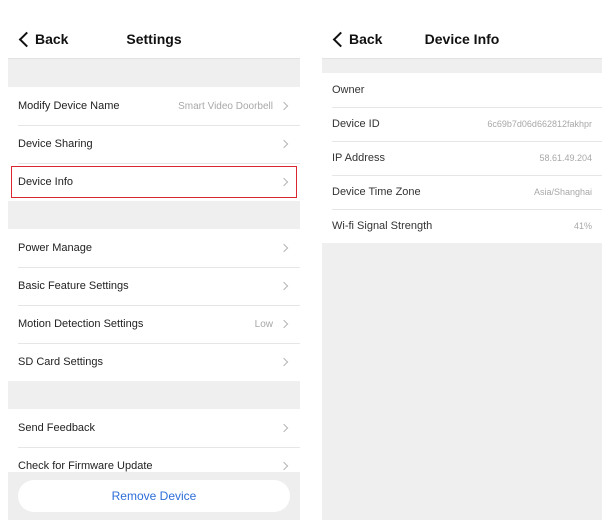 Image resolution: width=602 pixels, height=520 pixels. What do you see at coordinates (565, 158) in the screenshot?
I see `row-value: 58.61.49.204` at bounding box center [565, 158].